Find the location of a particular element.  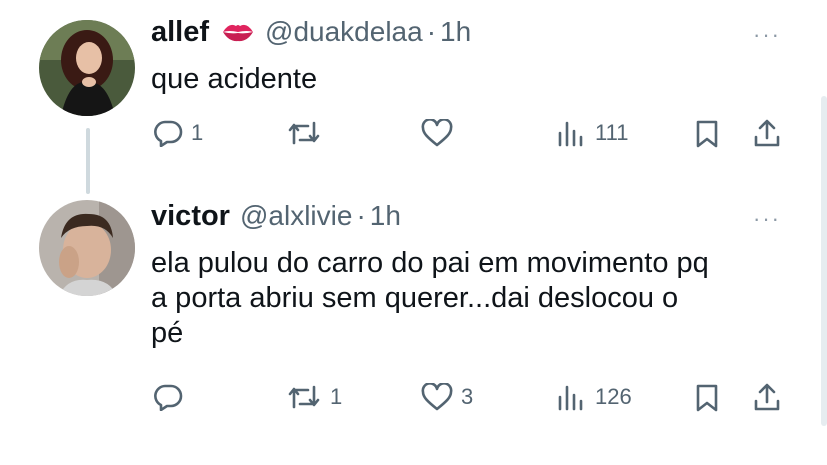

tweet-header-allef: allef @duakdelaa · 1h is located at coordinates (311, 32).